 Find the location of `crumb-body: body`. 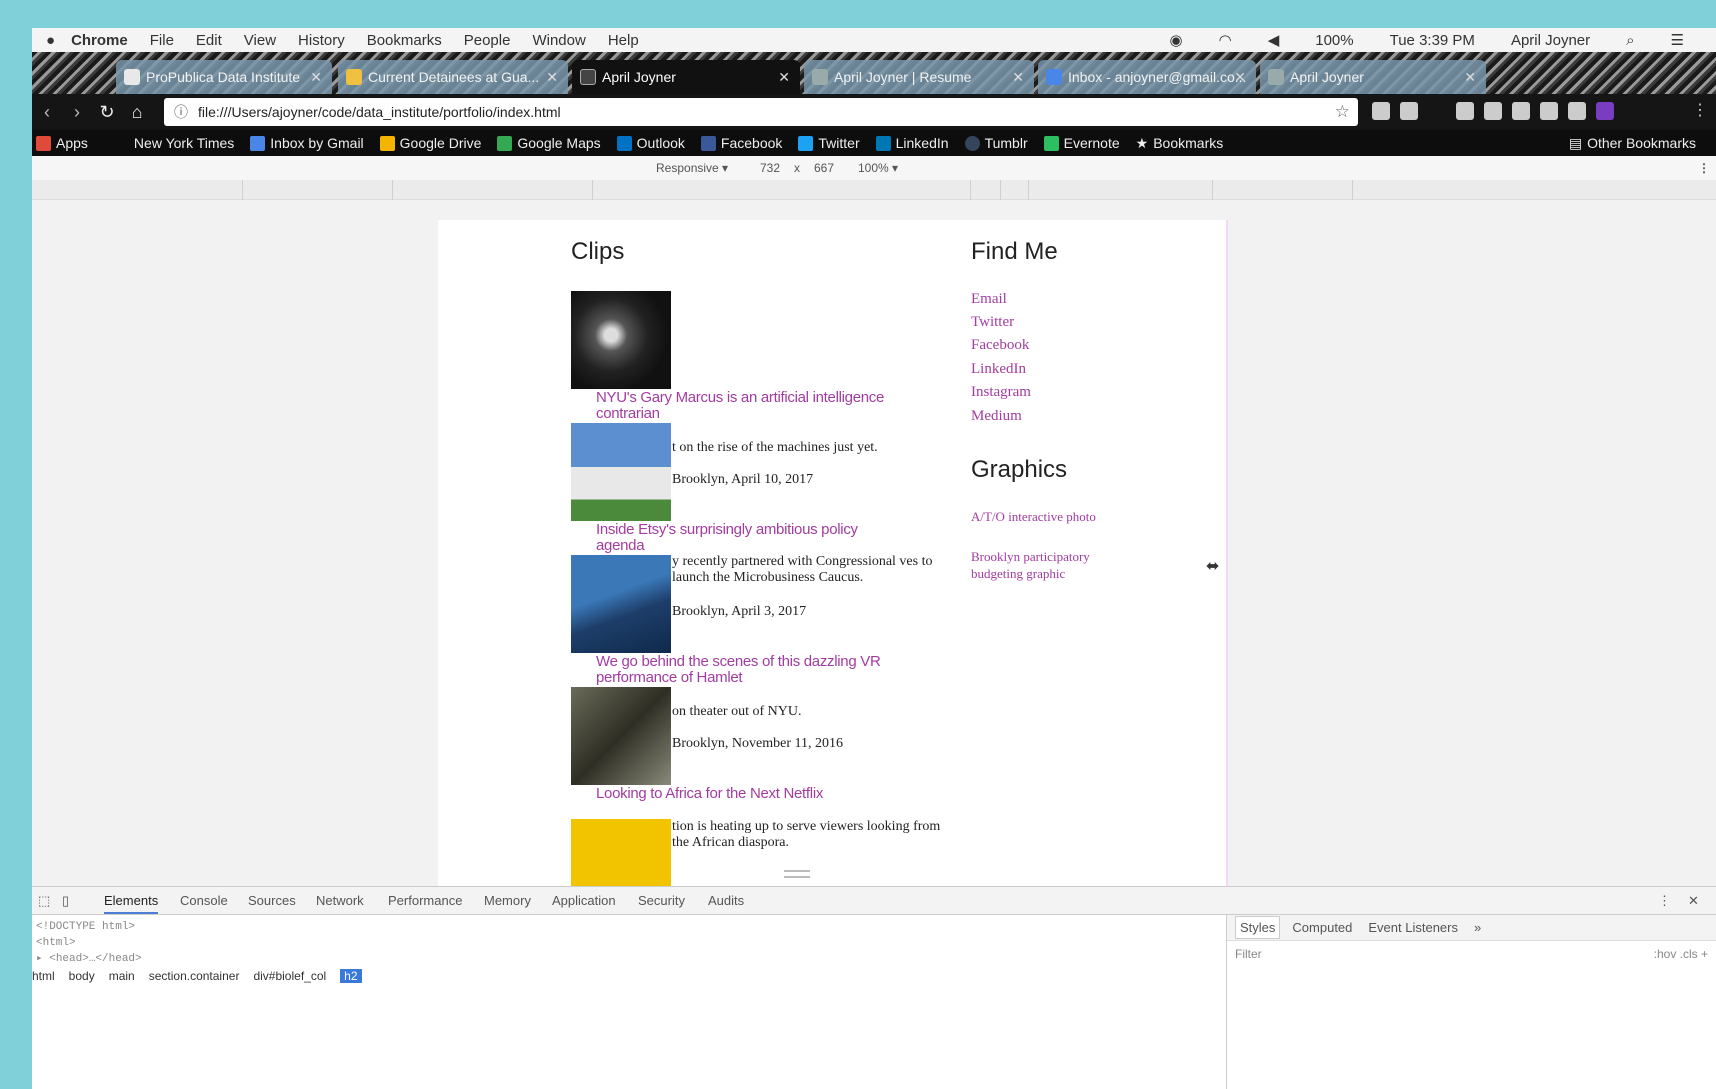

crumb-body: body is located at coordinates (82, 976).